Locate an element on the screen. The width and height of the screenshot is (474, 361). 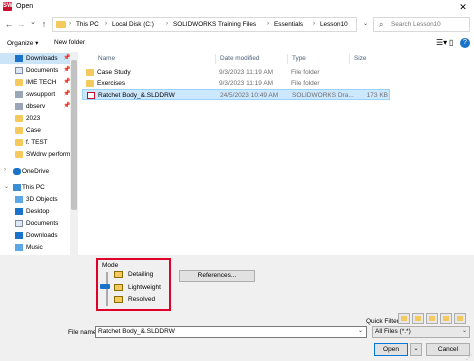
nav-item-this-pc: ⌄ This PC is located at coordinates (35, 187).